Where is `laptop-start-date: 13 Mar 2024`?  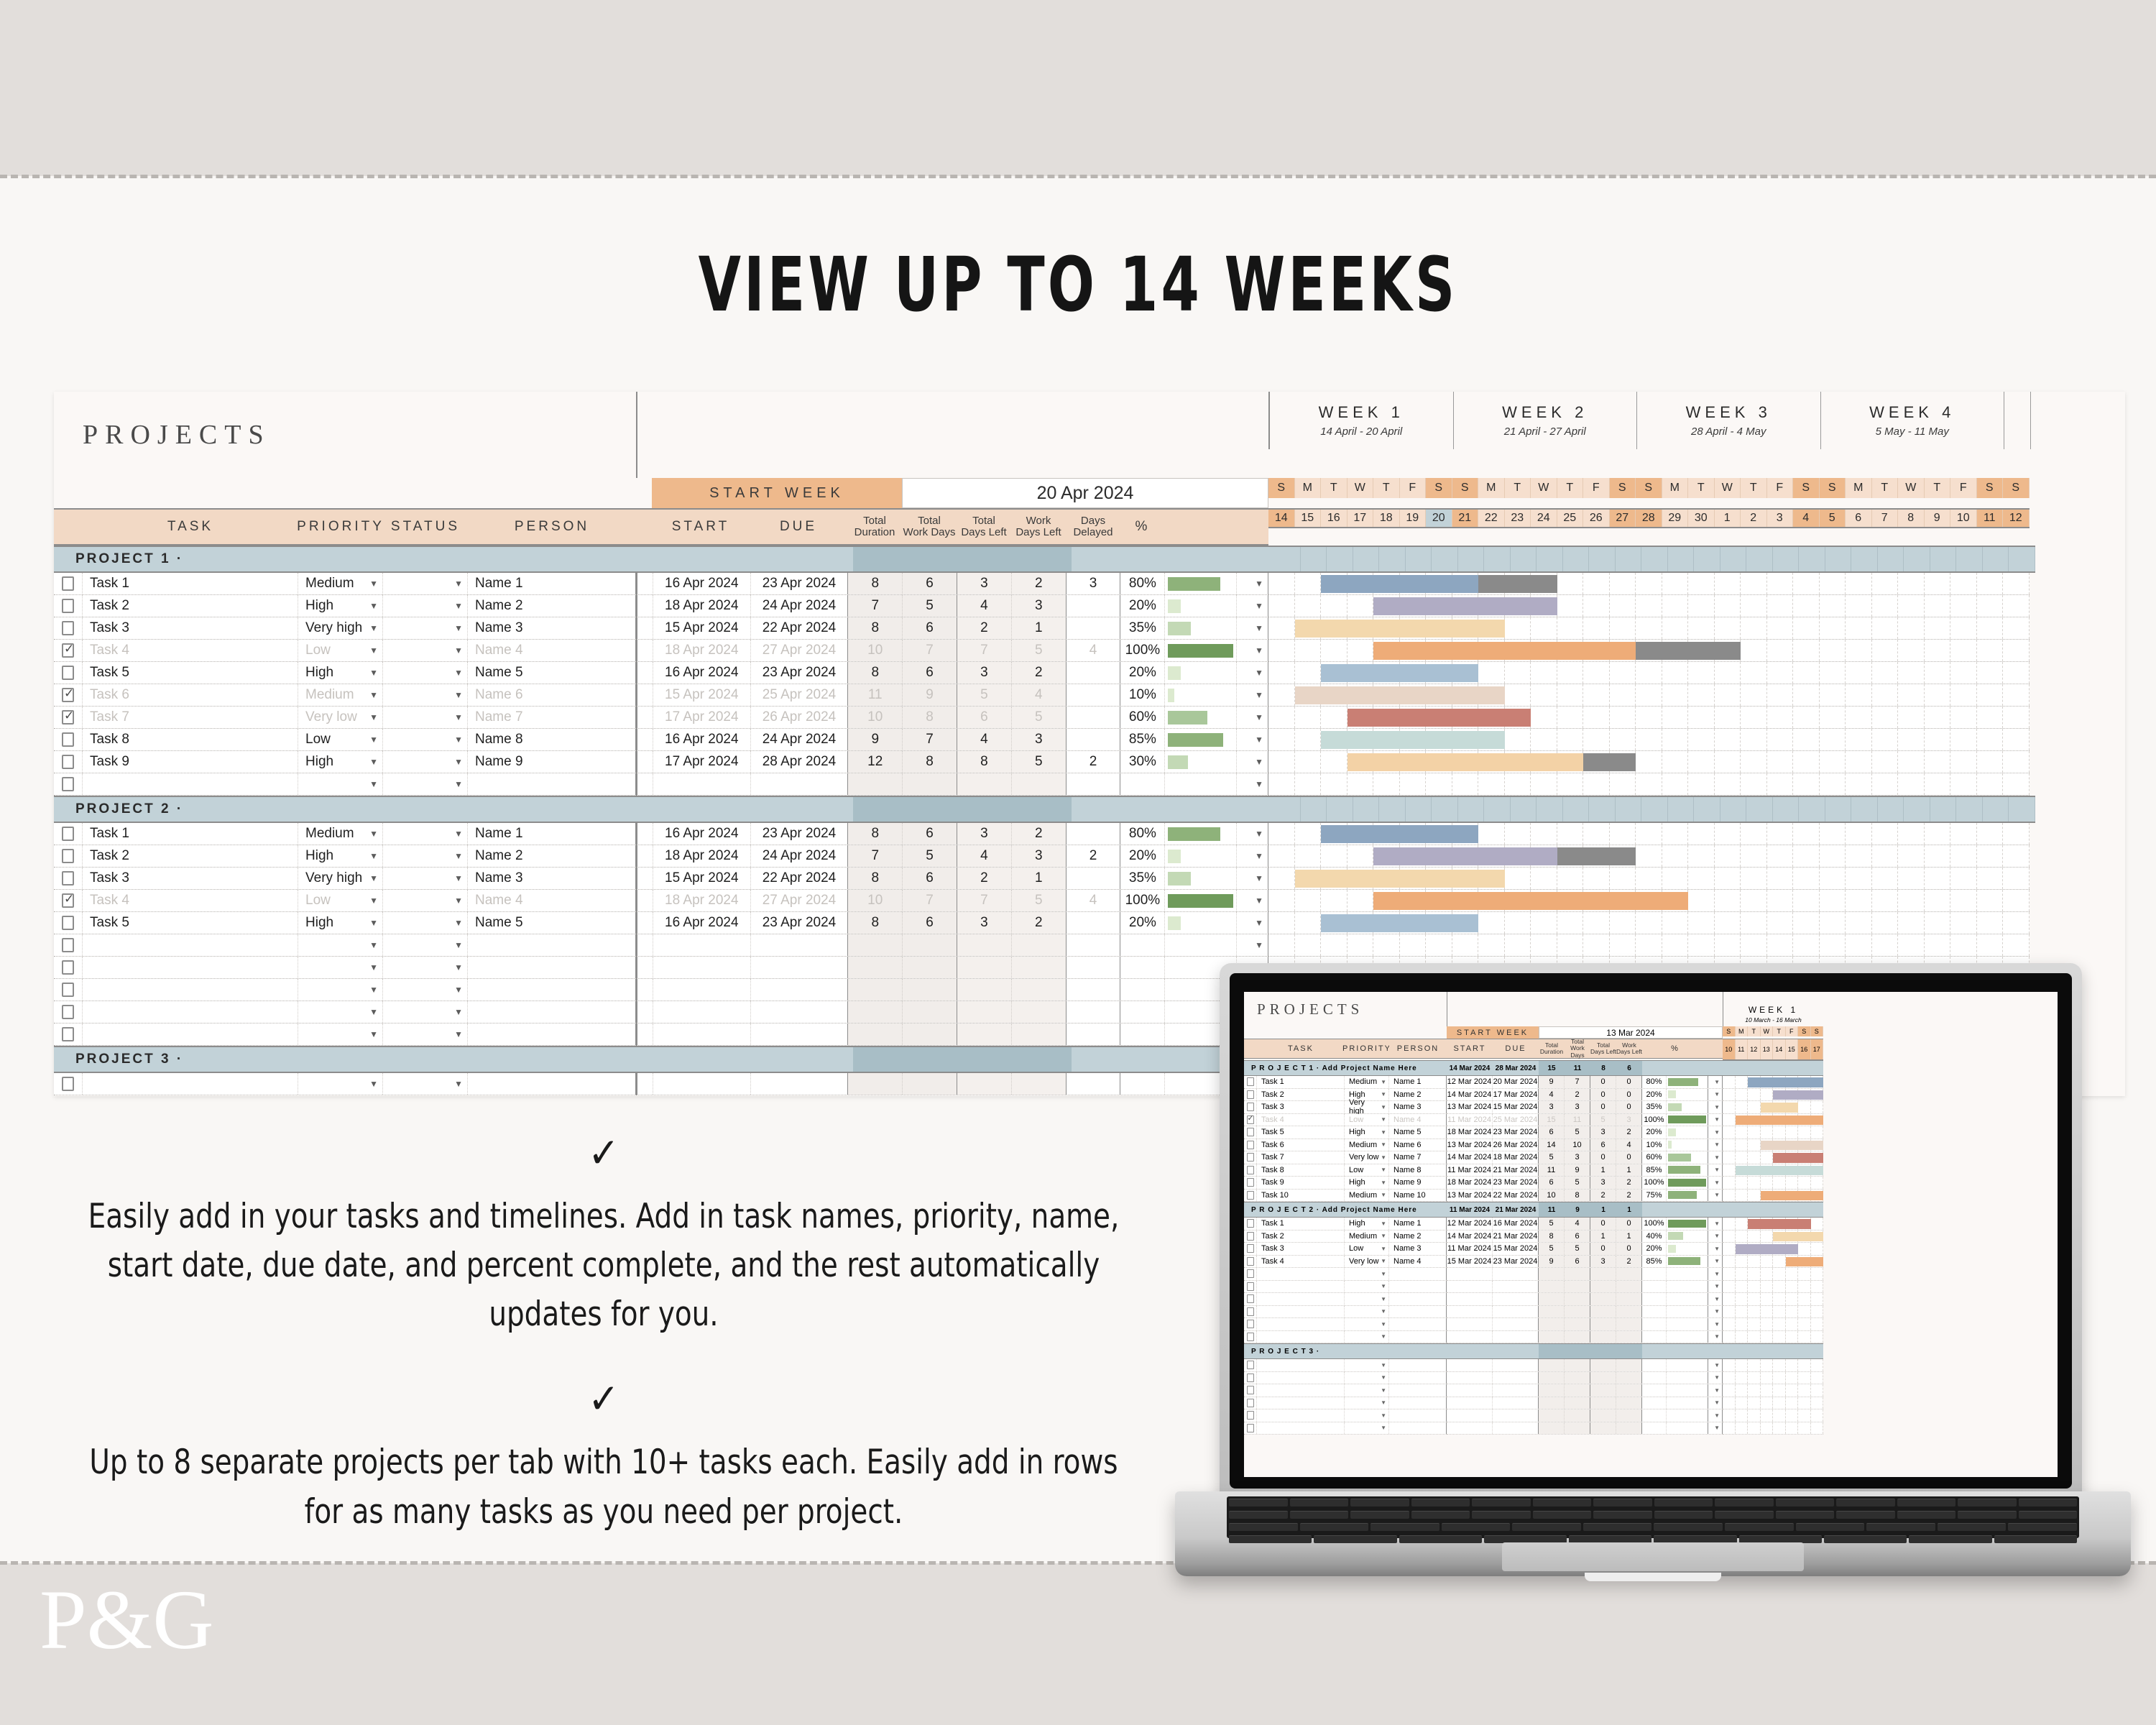
laptop-start-date: 13 Mar 2024 is located at coordinates (1470, 1107).